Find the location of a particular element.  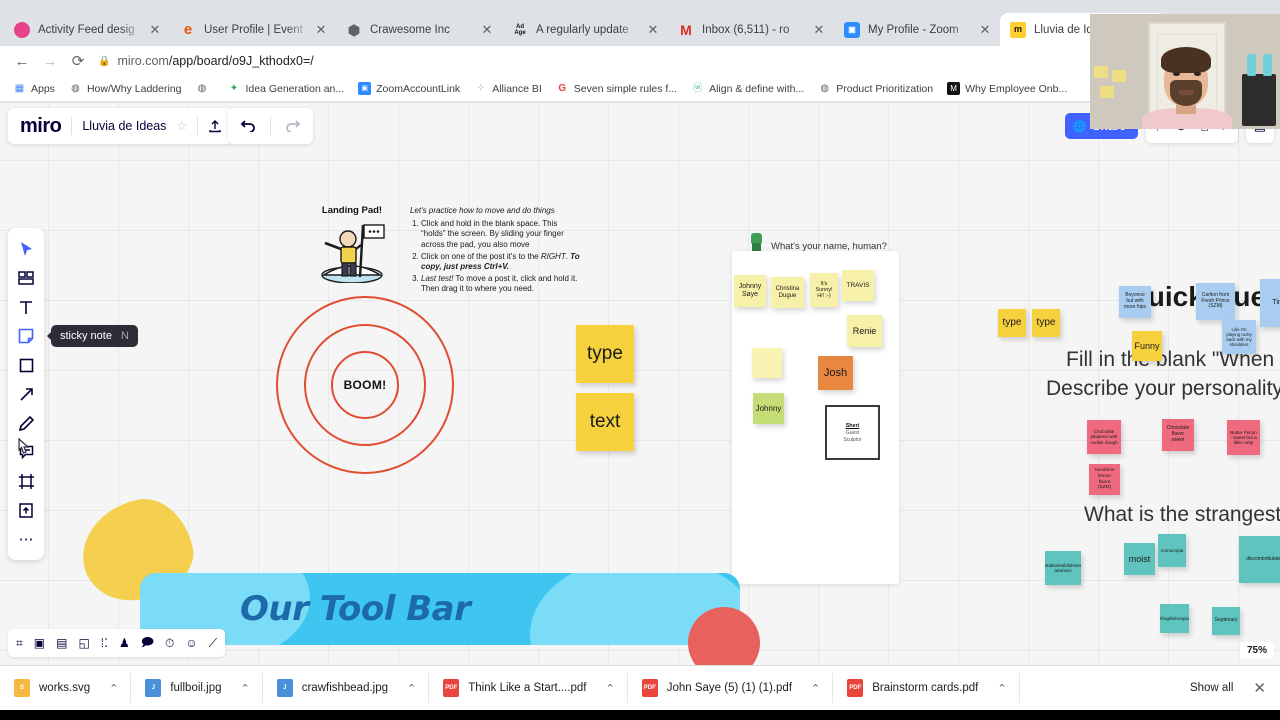

presentation-icon: ▣ is located at coordinates (39, 643).